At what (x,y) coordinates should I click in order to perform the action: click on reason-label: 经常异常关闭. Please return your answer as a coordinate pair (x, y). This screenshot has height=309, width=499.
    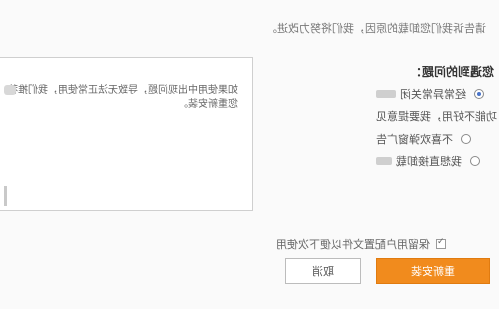
    Looking at the image, I should click on (433, 94).